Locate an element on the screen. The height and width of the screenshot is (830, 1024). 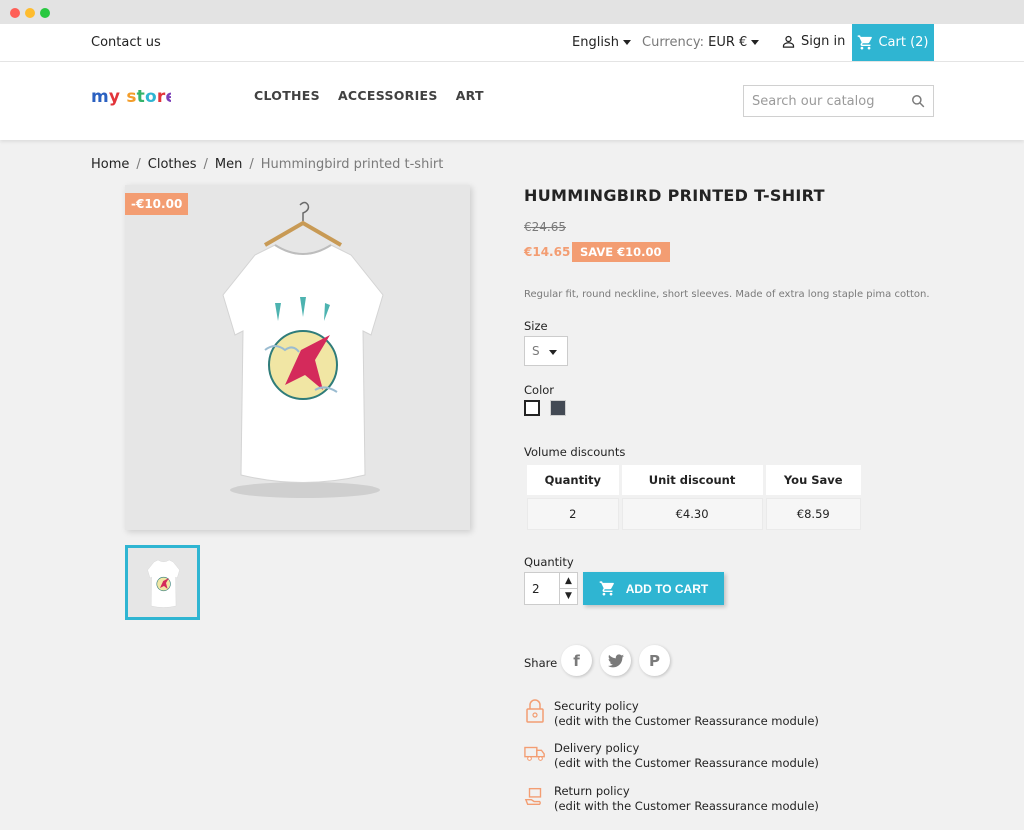
policy-title: Delivery policy is located at coordinates (597, 748).